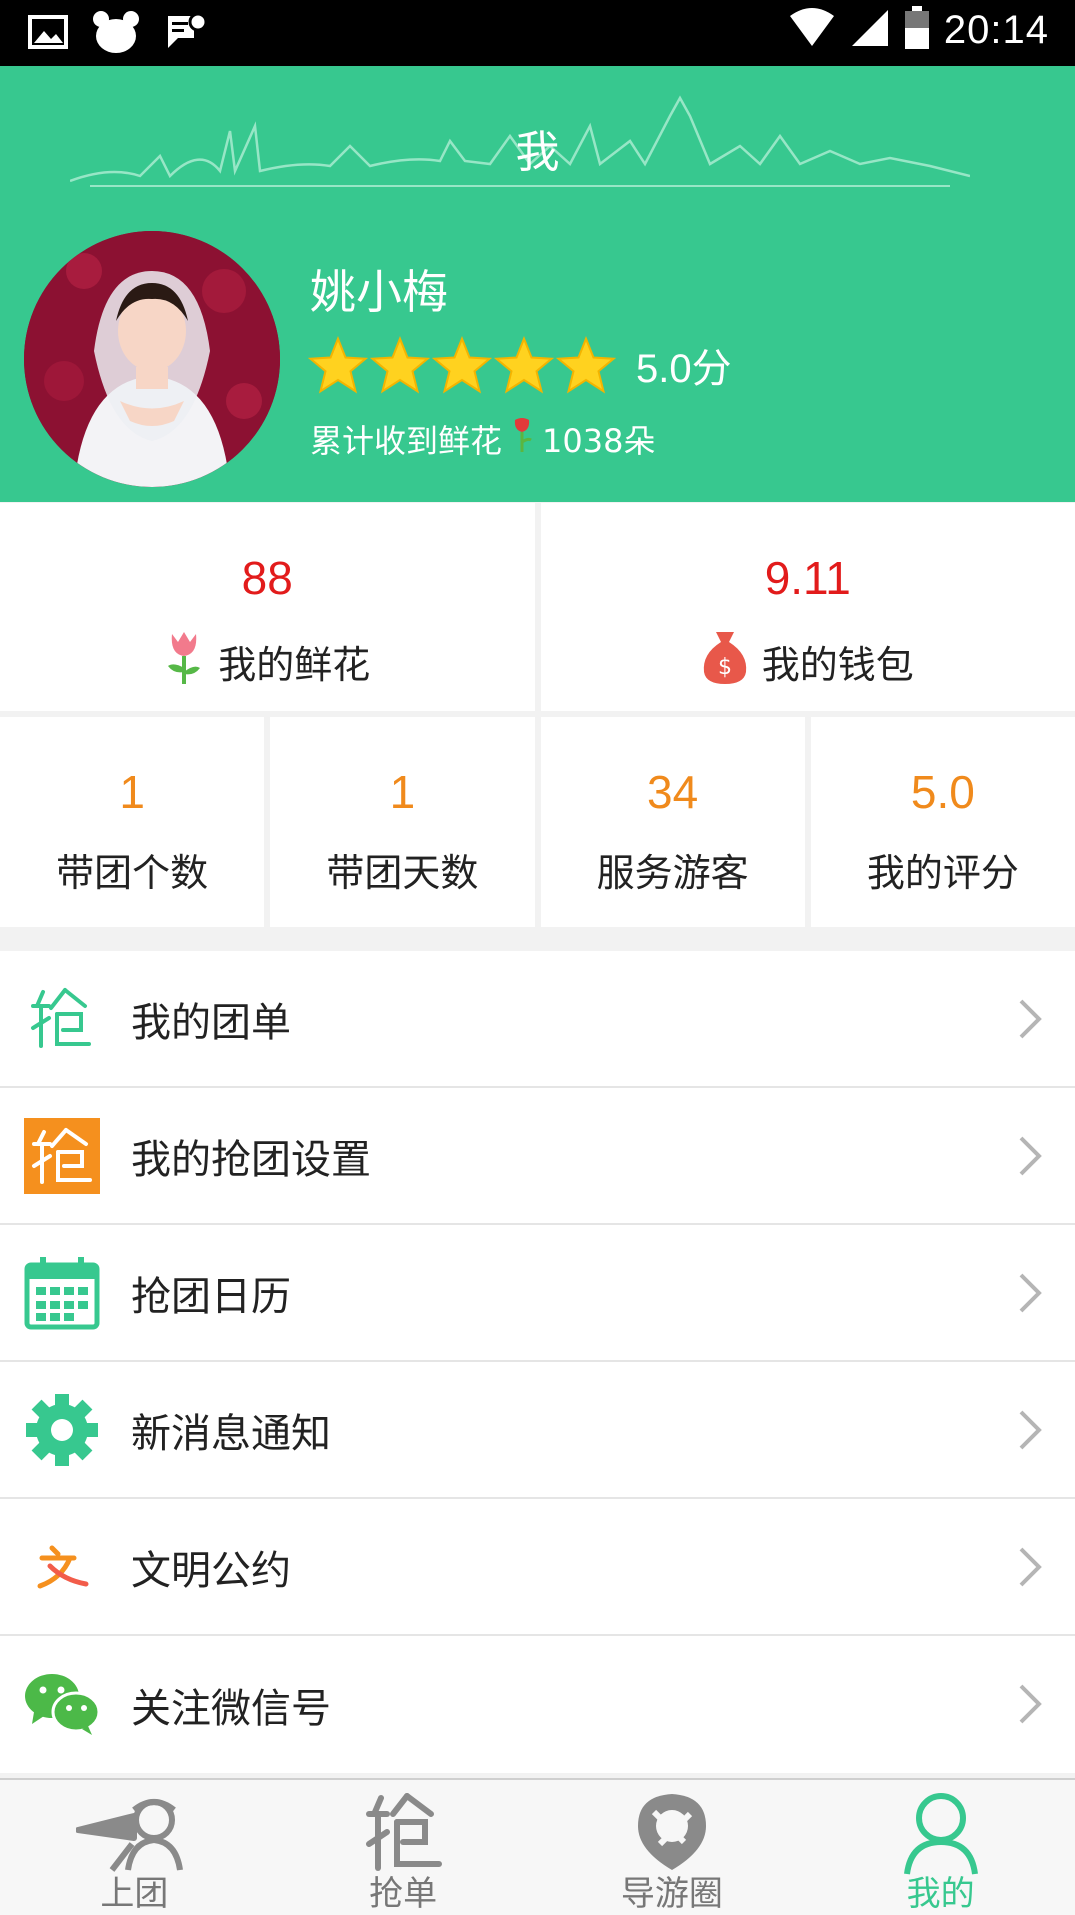 The image size is (1075, 1915). I want to click on rating-stars: 5.0分, so click(520, 365).